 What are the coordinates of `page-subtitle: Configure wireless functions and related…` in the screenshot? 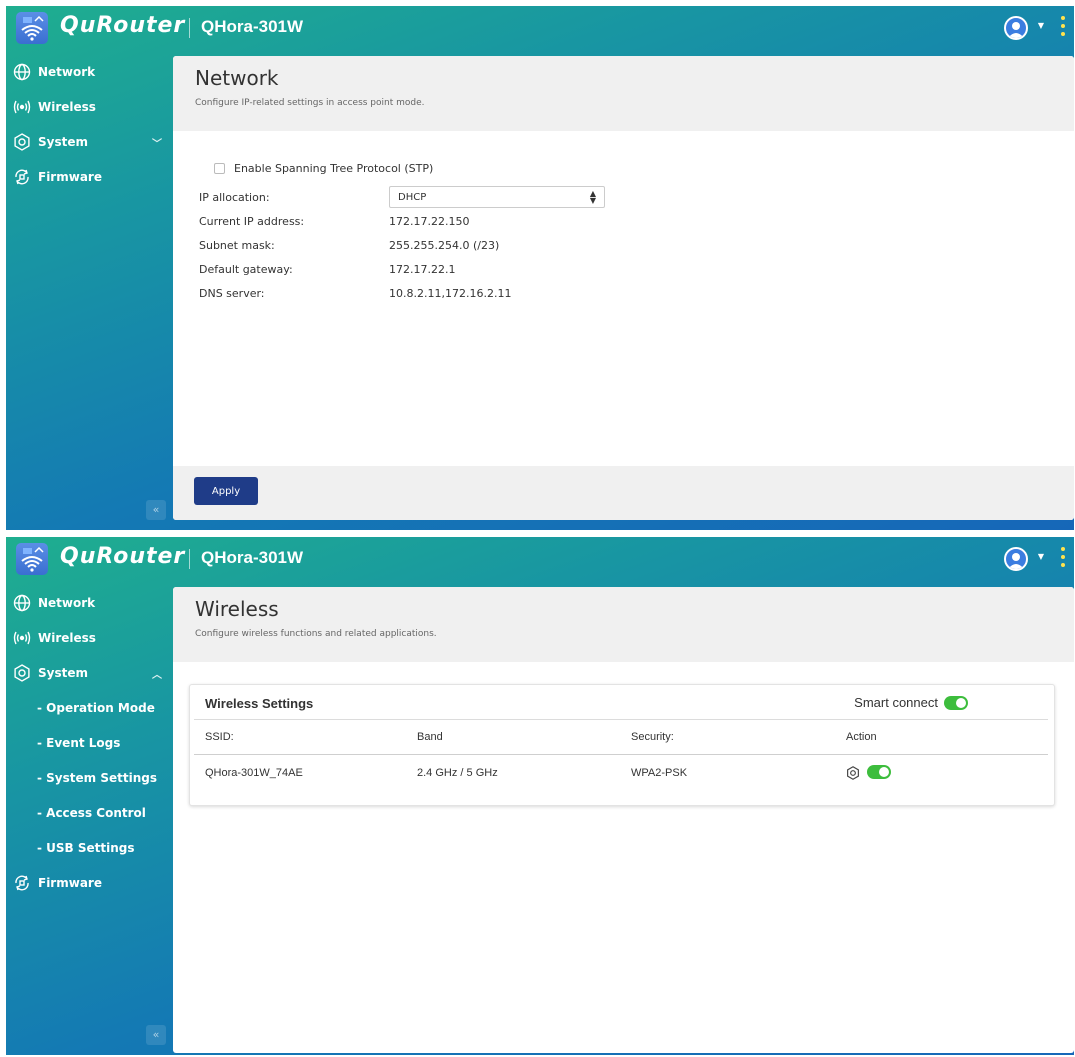 It's located at (316, 634).